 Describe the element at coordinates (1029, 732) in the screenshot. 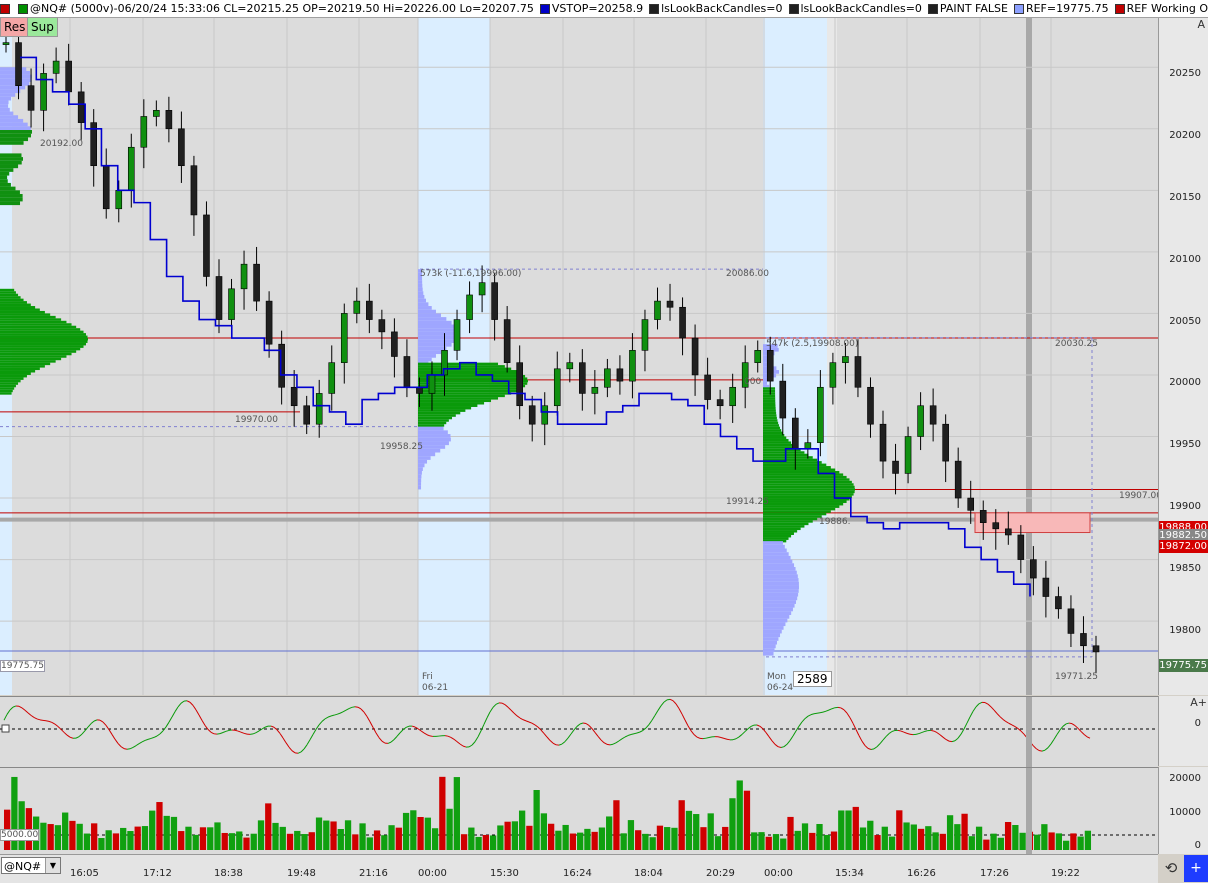

I see `cursor-line` at that location.